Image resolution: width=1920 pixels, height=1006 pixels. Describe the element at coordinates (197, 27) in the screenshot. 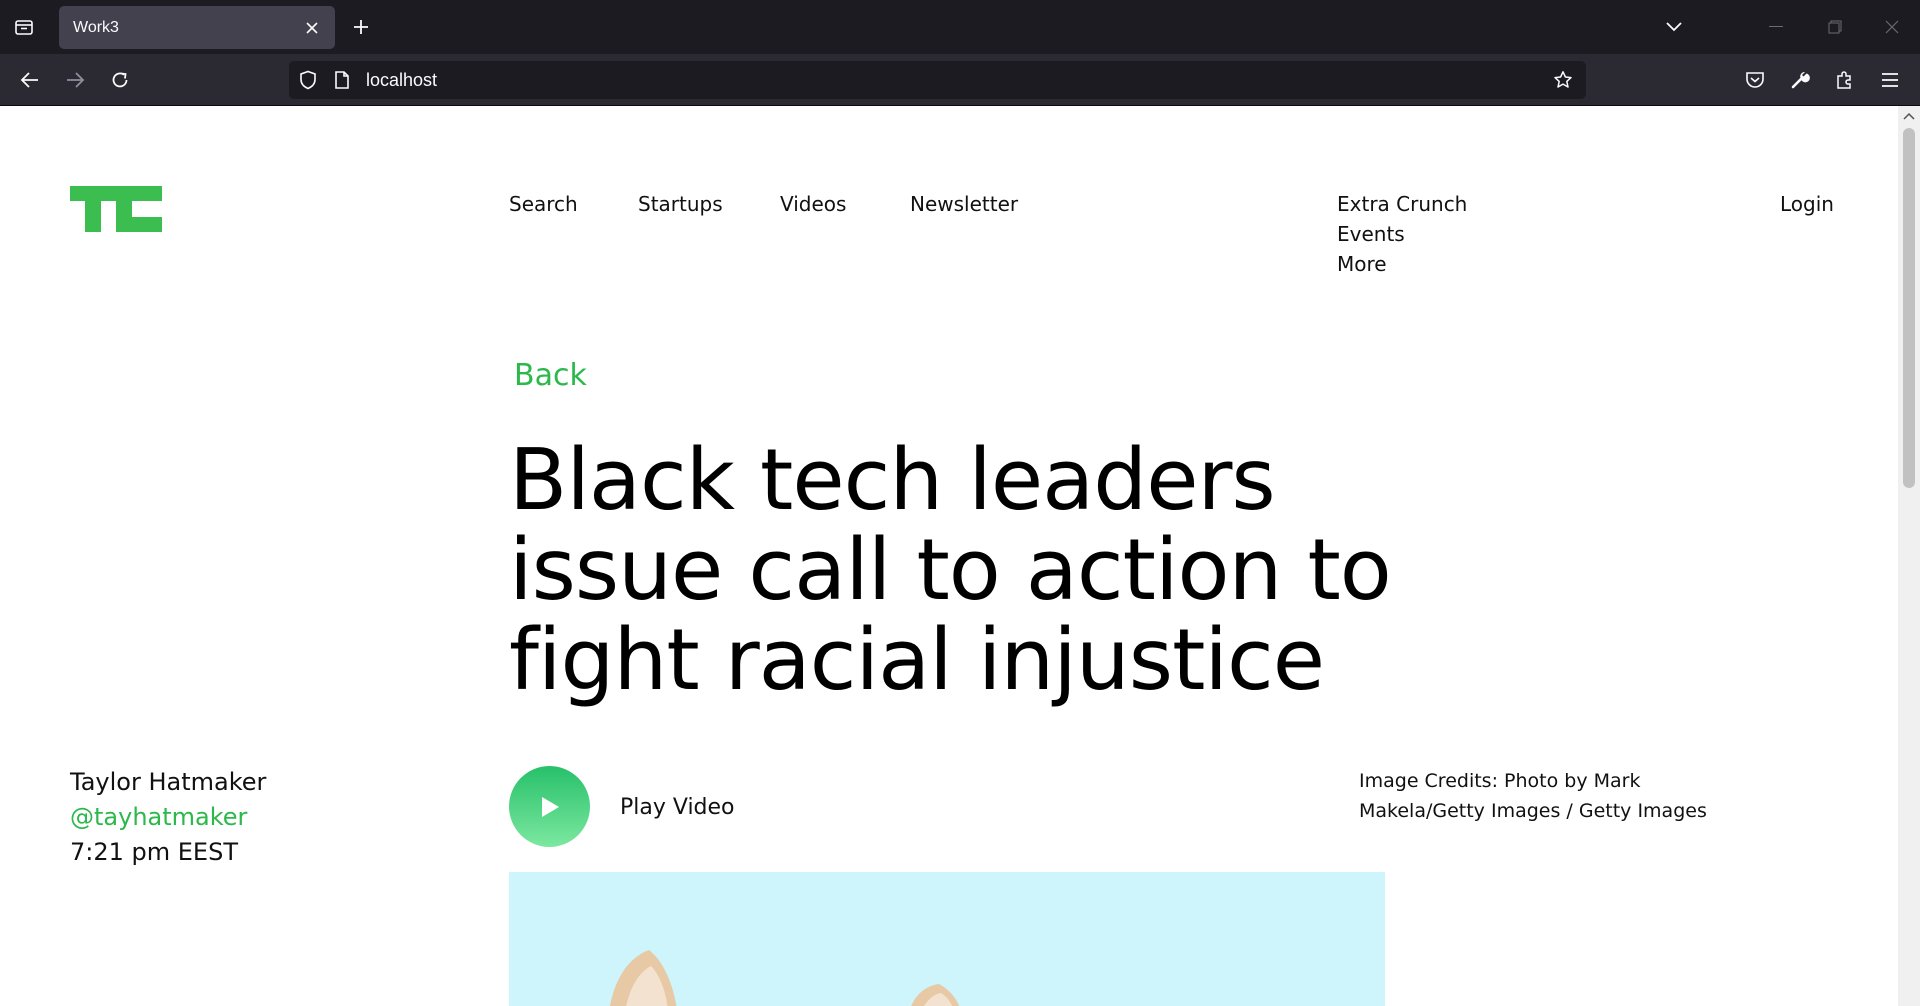

I see `tab-work3: Work3` at that location.